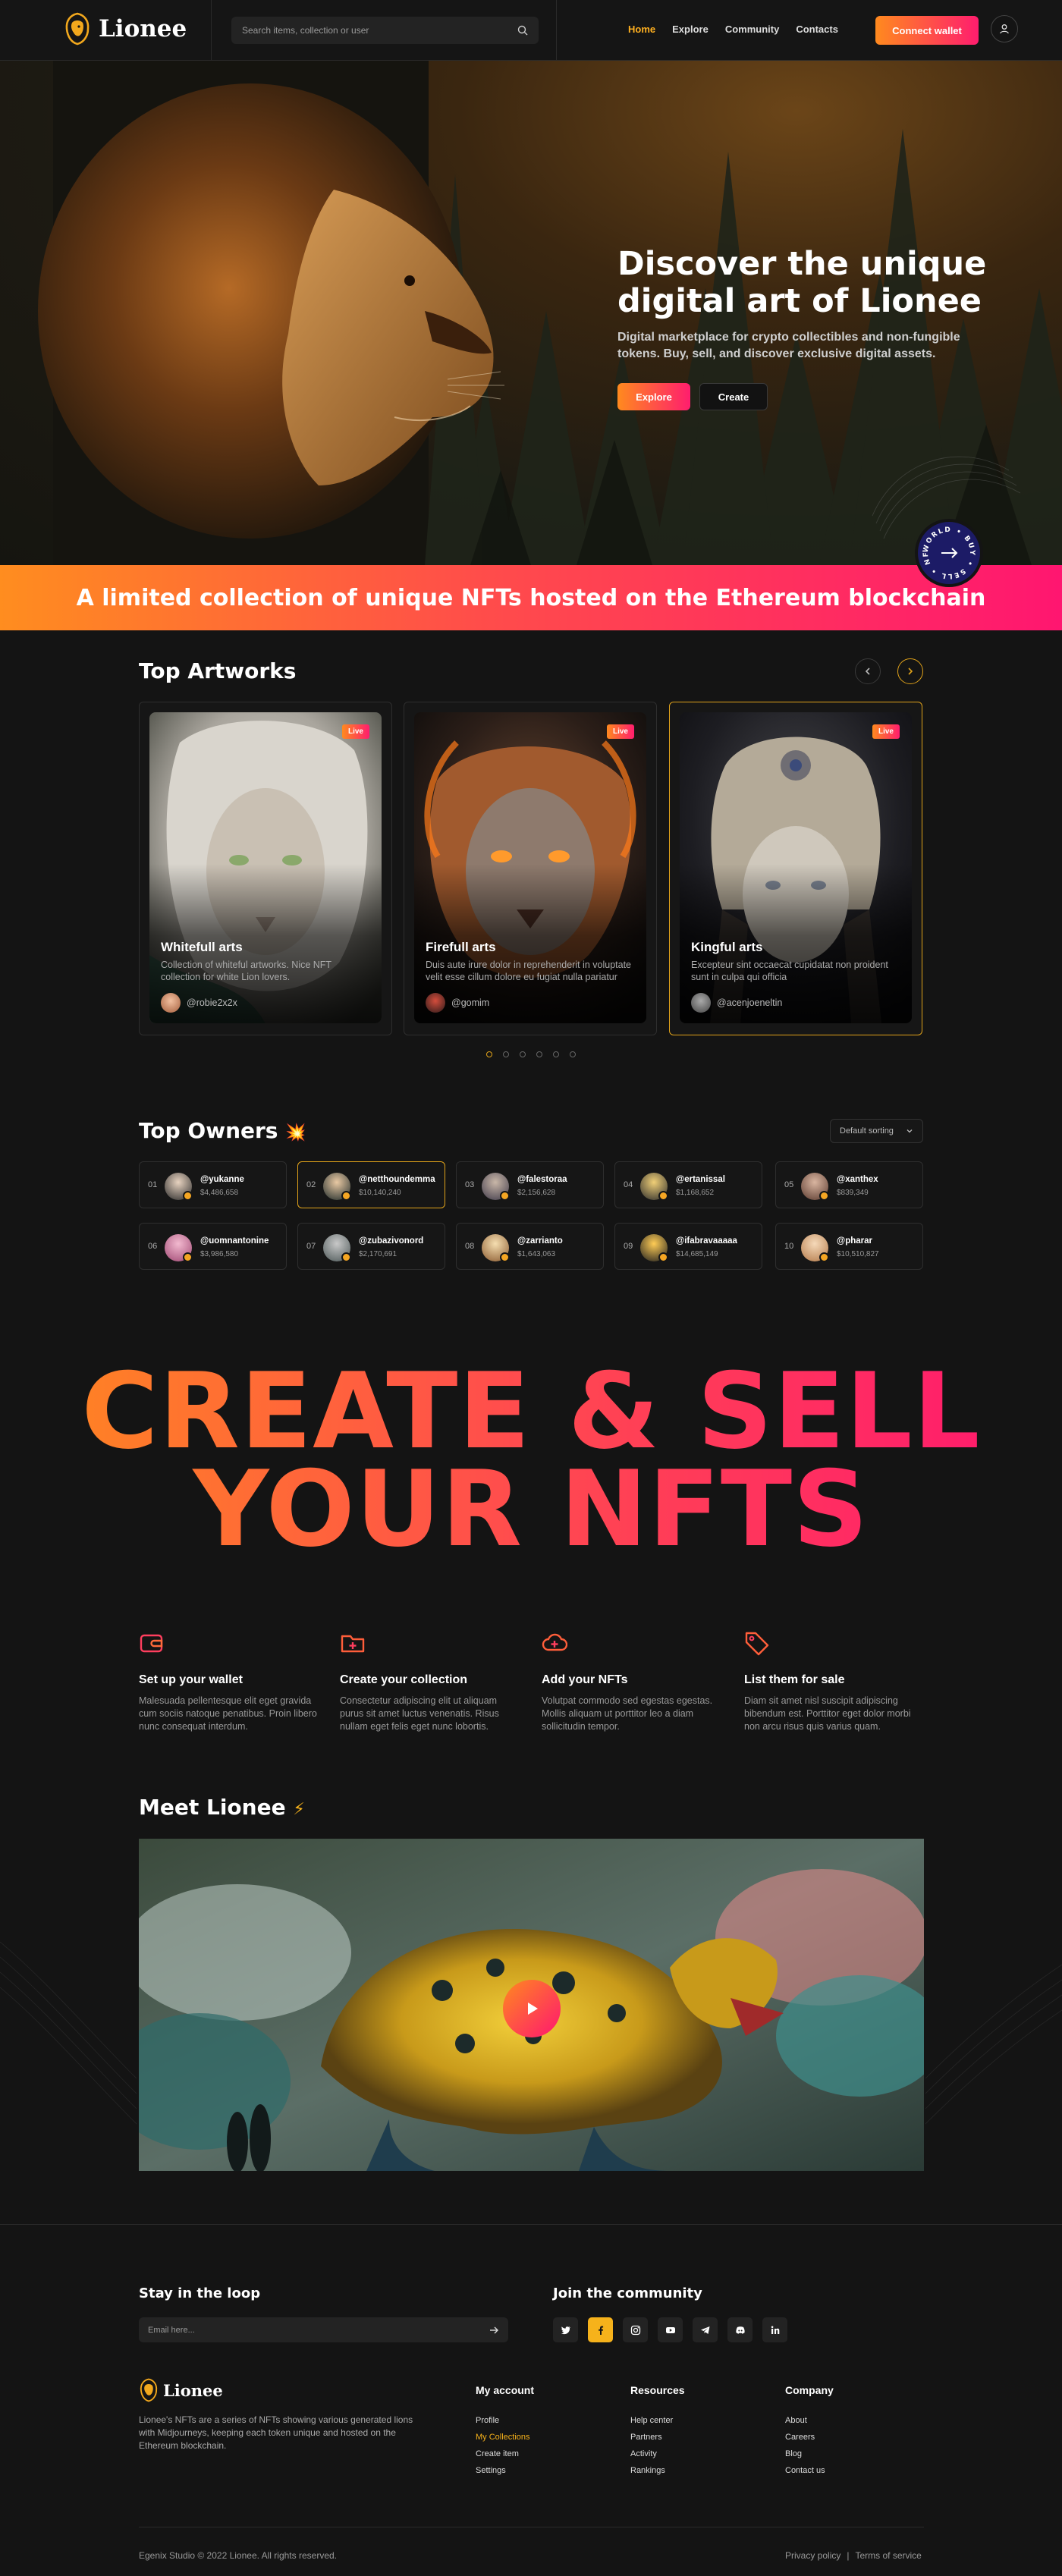 The image size is (1062, 2576). I want to click on owner-card: 06 @uomnantonine $3,986,580, so click(213, 1246).